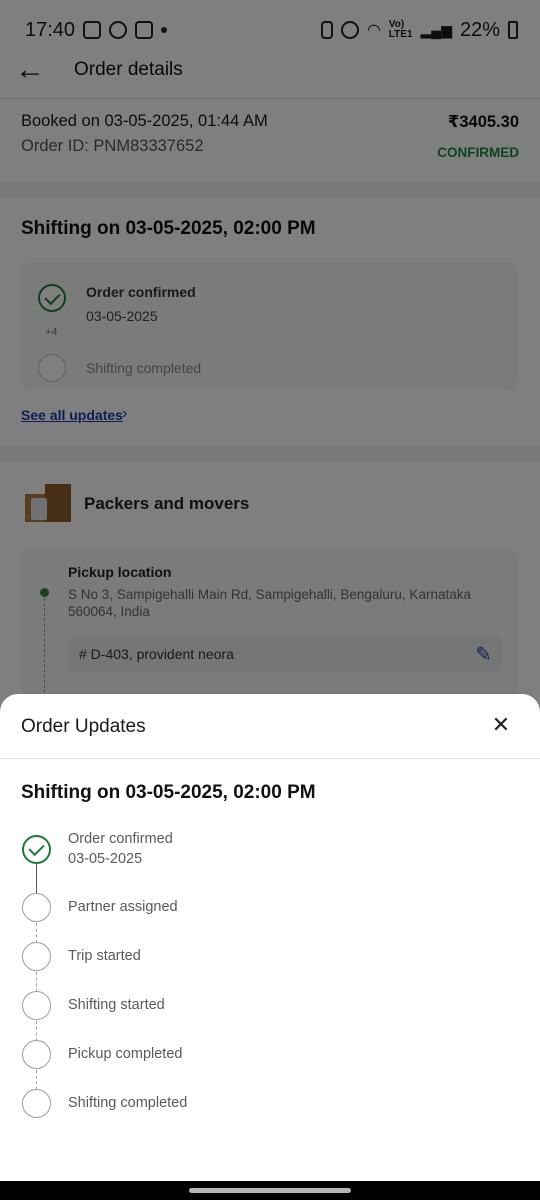  What do you see at coordinates (128, 1103) in the screenshot?
I see `step-label: Shifting completed` at bounding box center [128, 1103].